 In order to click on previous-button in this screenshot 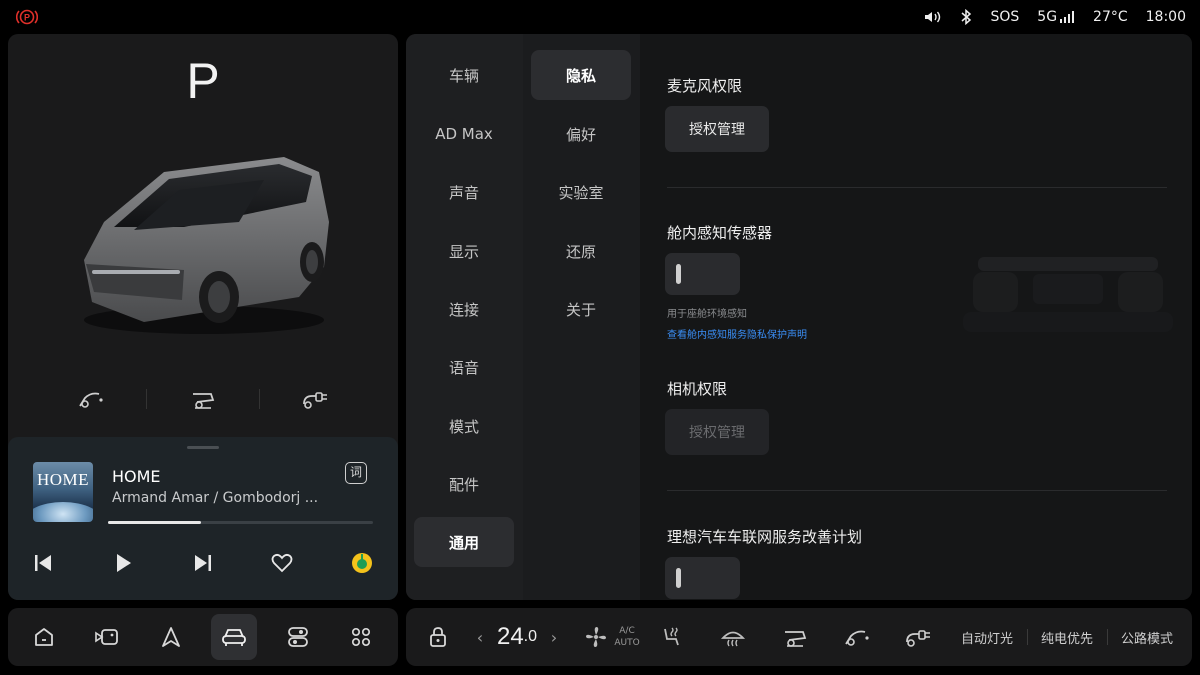, I will do `click(43, 563)`.